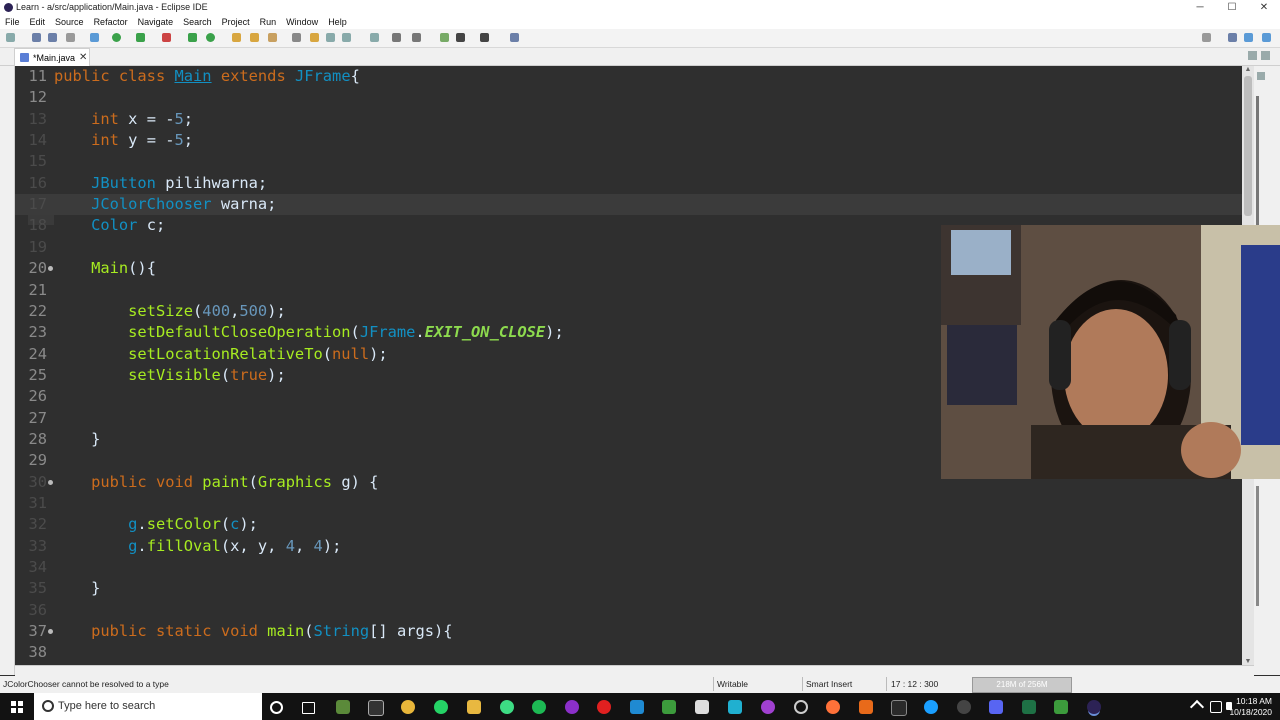 This screenshot has height=720, width=1280. What do you see at coordinates (507, 707) in the screenshot?
I see `android-icon` at bounding box center [507, 707].